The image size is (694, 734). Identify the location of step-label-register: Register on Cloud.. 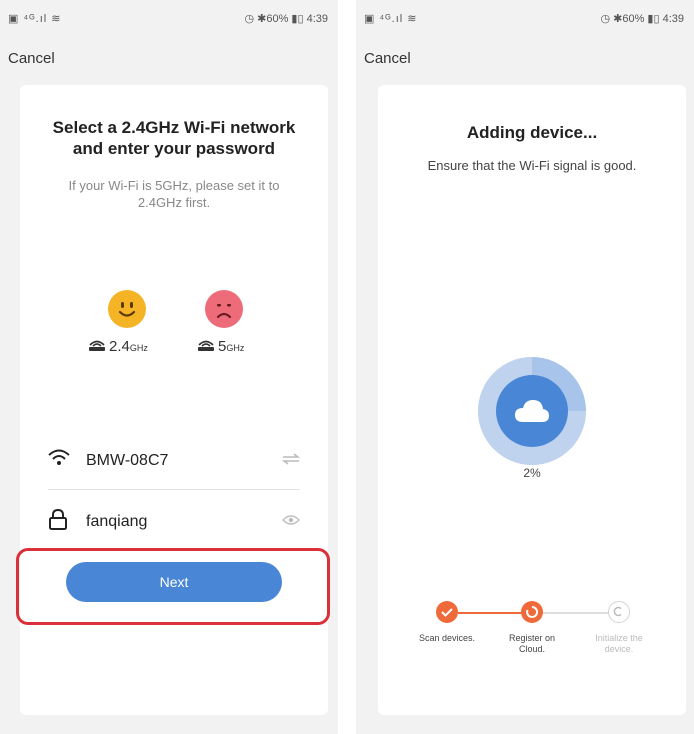
(532, 643).